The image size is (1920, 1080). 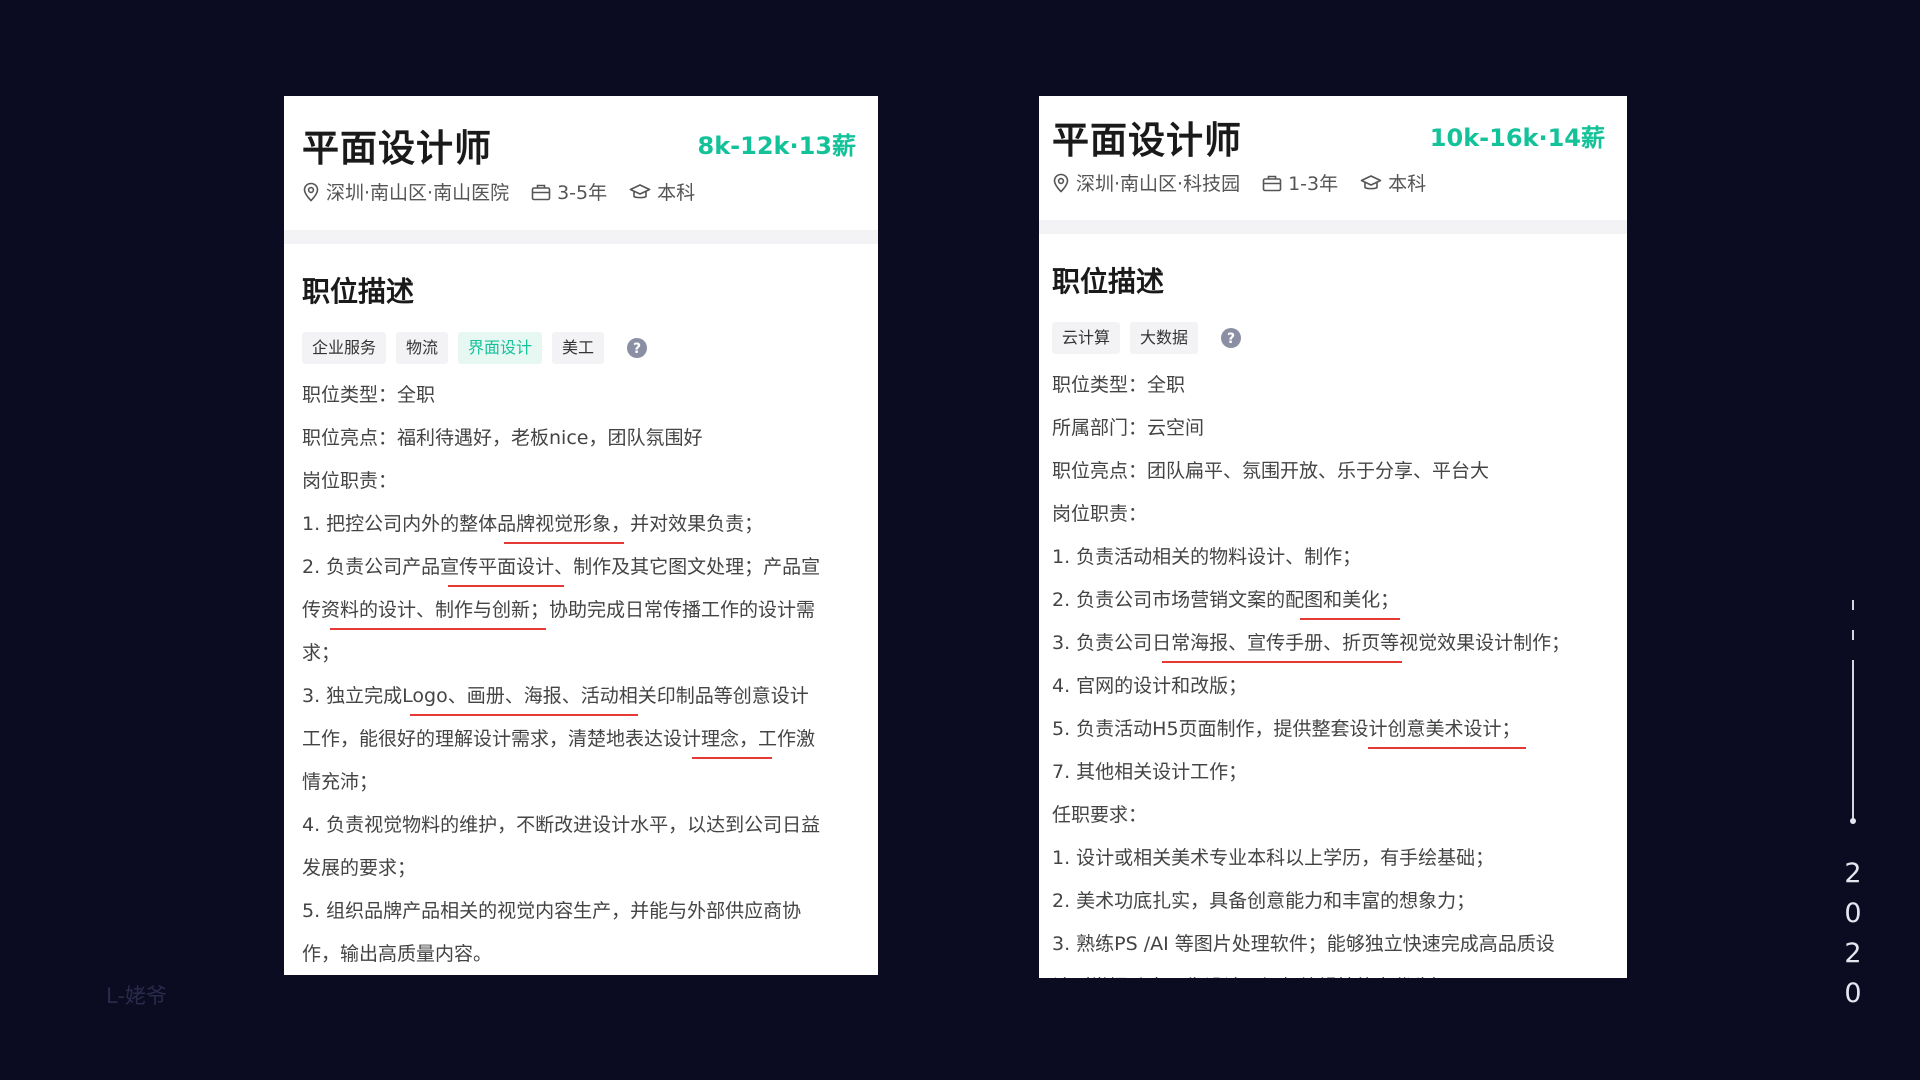 I want to click on tag-active: 界面设计, so click(x=500, y=348).